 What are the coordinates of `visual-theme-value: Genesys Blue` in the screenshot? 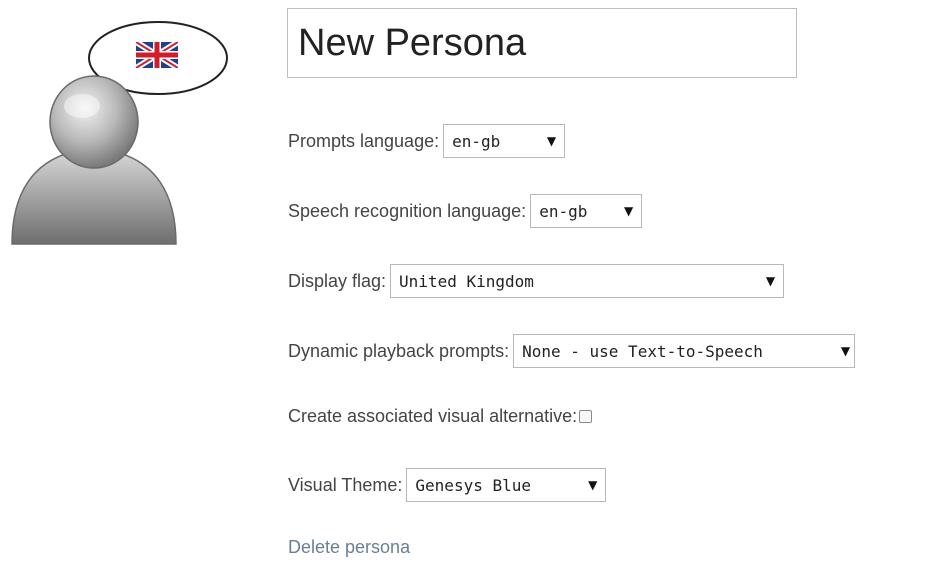 It's located at (473, 485).